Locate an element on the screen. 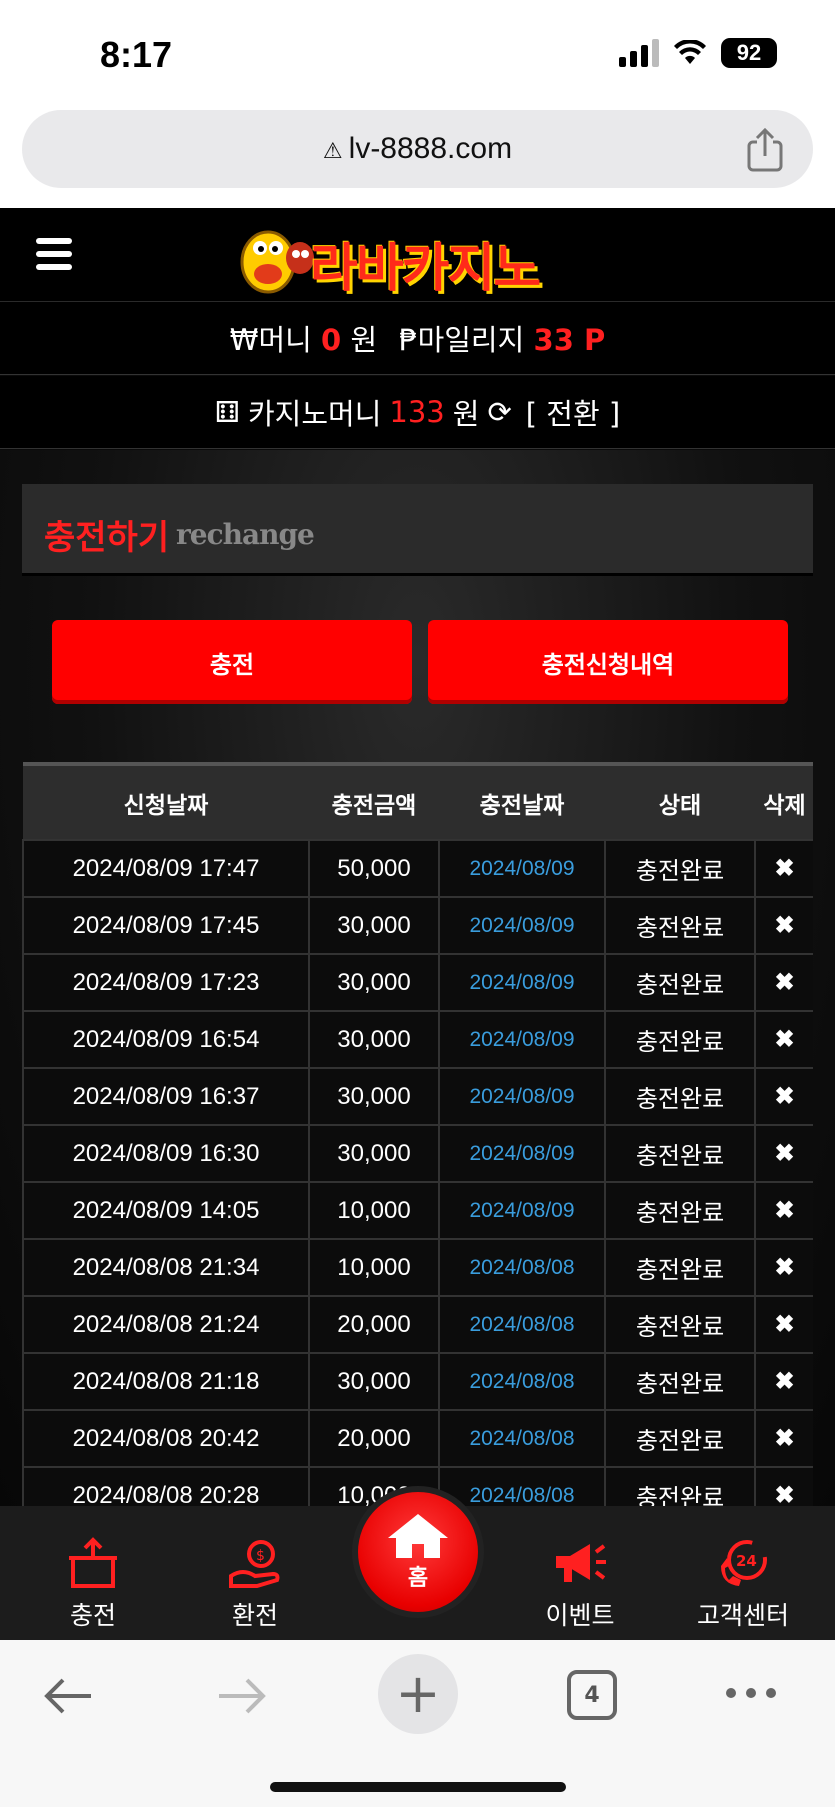 This screenshot has height=1807, width=835. site-header: 라바카지노 is located at coordinates (417, 255).